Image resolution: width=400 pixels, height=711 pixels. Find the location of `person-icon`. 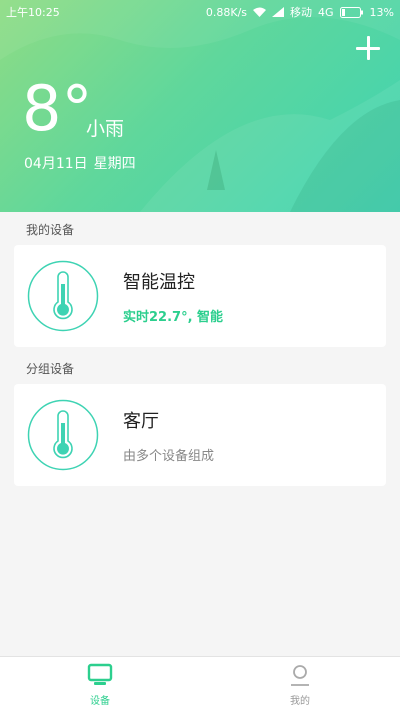

person-icon is located at coordinates (300, 675).